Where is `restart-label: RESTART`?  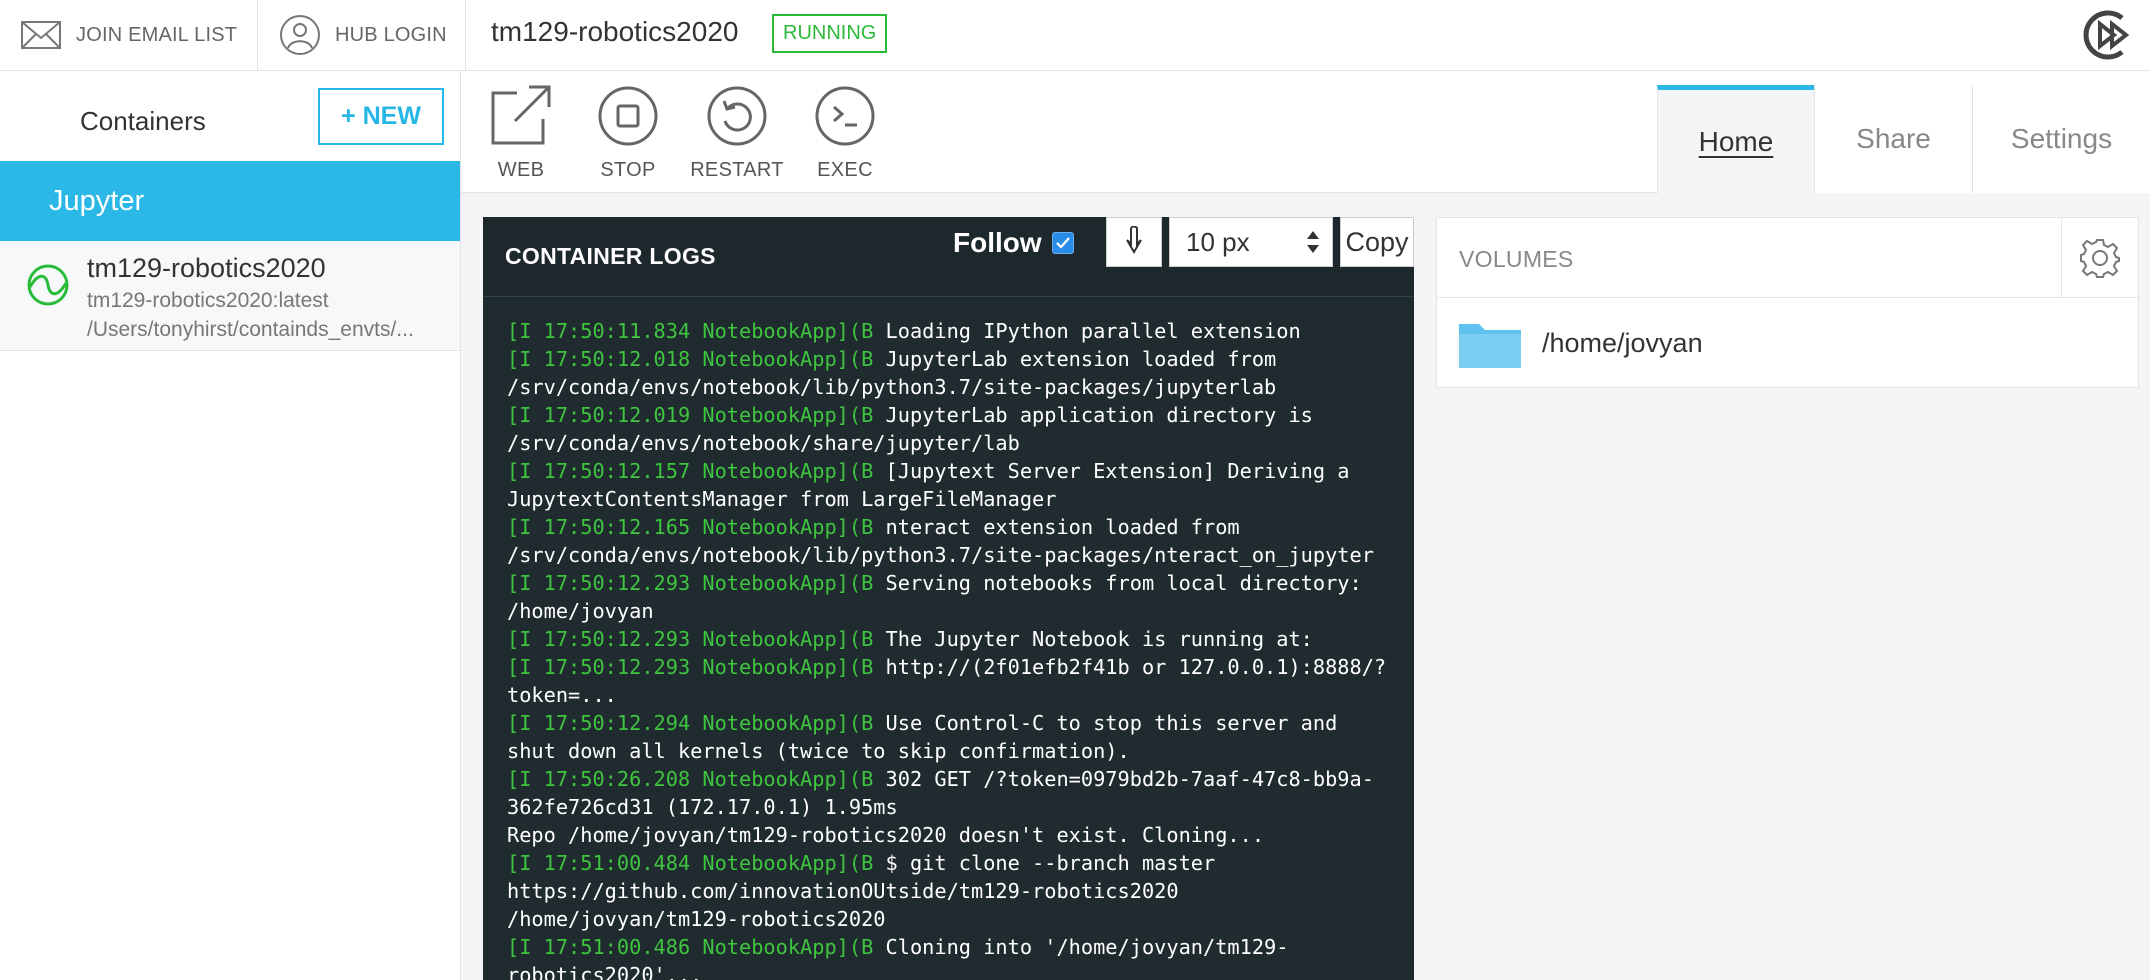
restart-label: RESTART is located at coordinates (737, 170).